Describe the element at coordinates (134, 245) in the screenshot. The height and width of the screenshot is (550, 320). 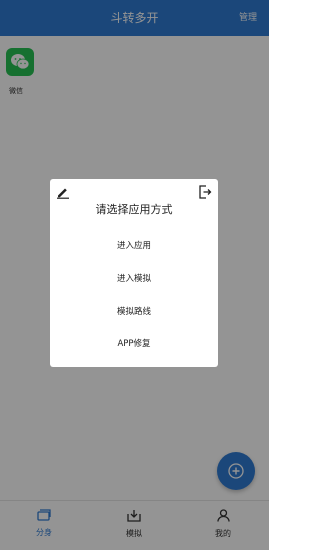
I see `option-enter-app: 进入应用` at that location.